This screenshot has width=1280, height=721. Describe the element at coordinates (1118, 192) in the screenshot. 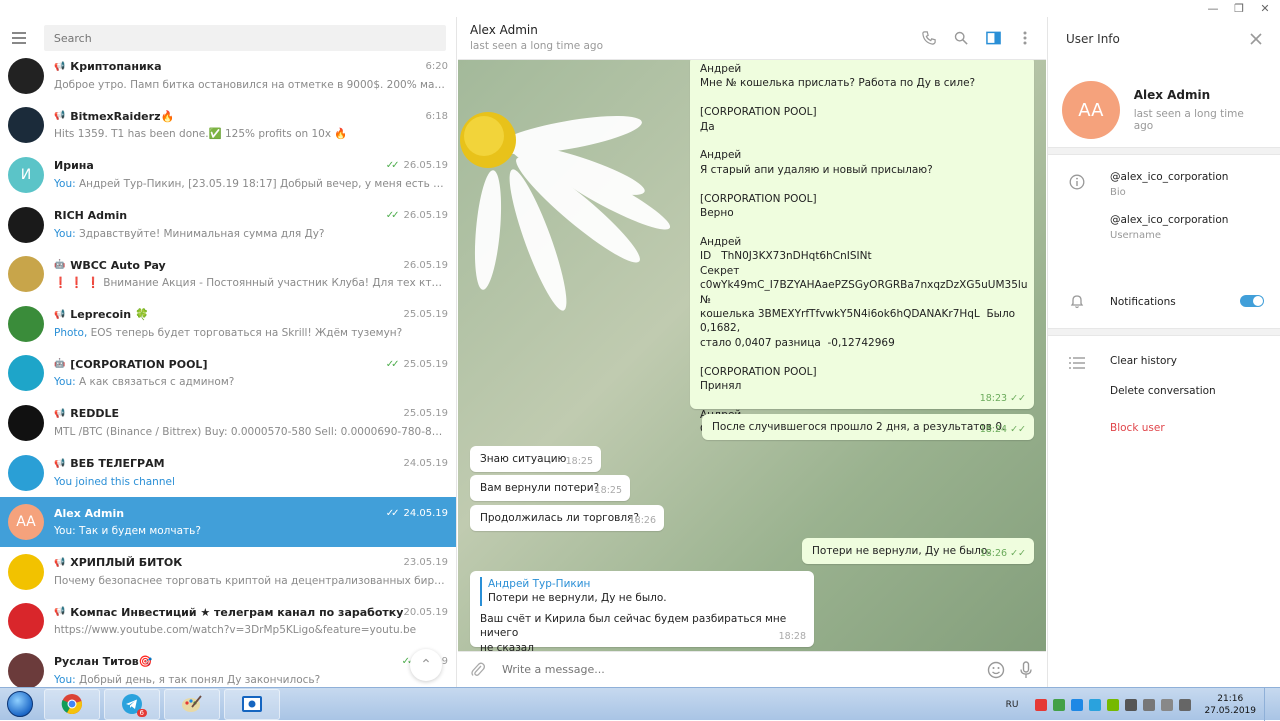

I see `bio-label: Bio` at that location.